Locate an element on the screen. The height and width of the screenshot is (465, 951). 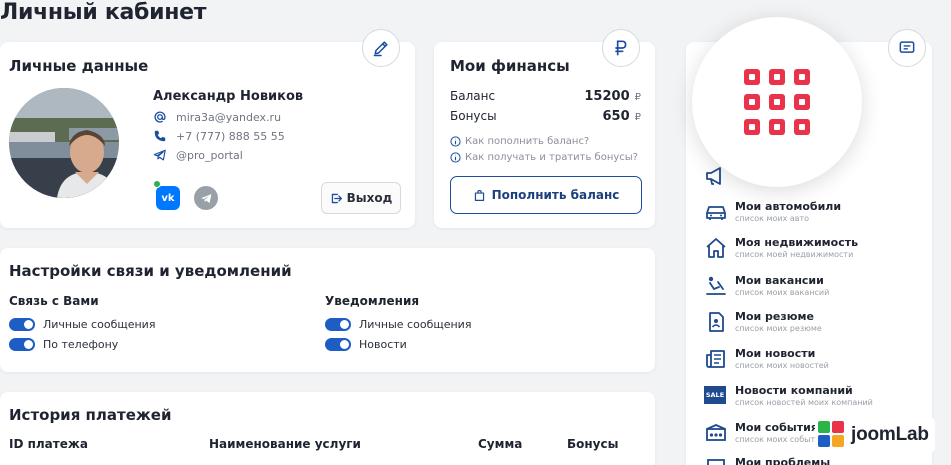
balance-value: 15200 is located at coordinates (607, 96).